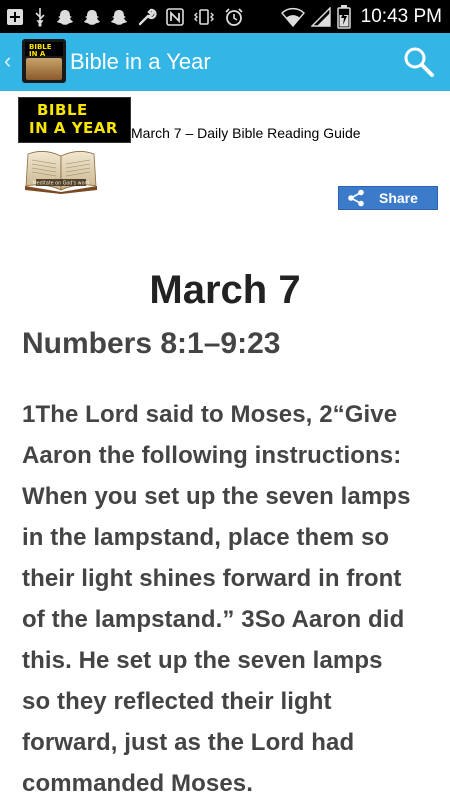 This screenshot has height=800, width=450. What do you see at coordinates (202, 660) in the screenshot?
I see `scripture-line: this. He set up the seven lamps` at bounding box center [202, 660].